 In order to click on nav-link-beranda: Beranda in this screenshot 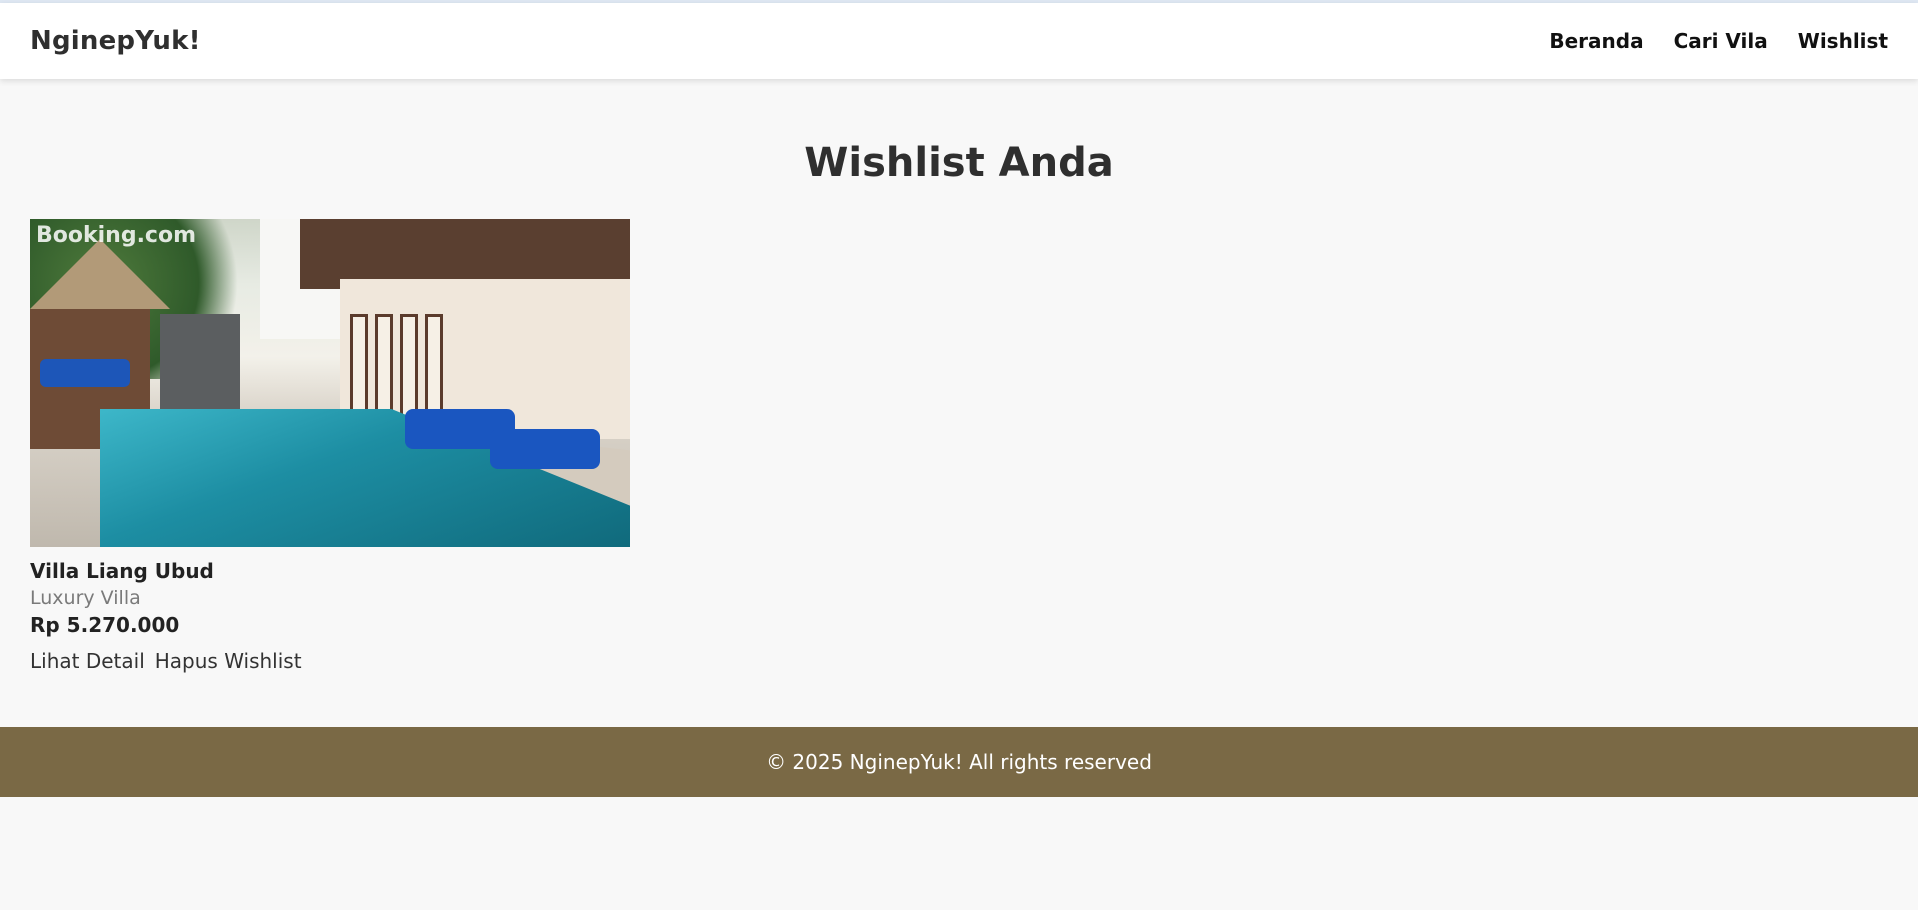, I will do `click(1596, 41)`.